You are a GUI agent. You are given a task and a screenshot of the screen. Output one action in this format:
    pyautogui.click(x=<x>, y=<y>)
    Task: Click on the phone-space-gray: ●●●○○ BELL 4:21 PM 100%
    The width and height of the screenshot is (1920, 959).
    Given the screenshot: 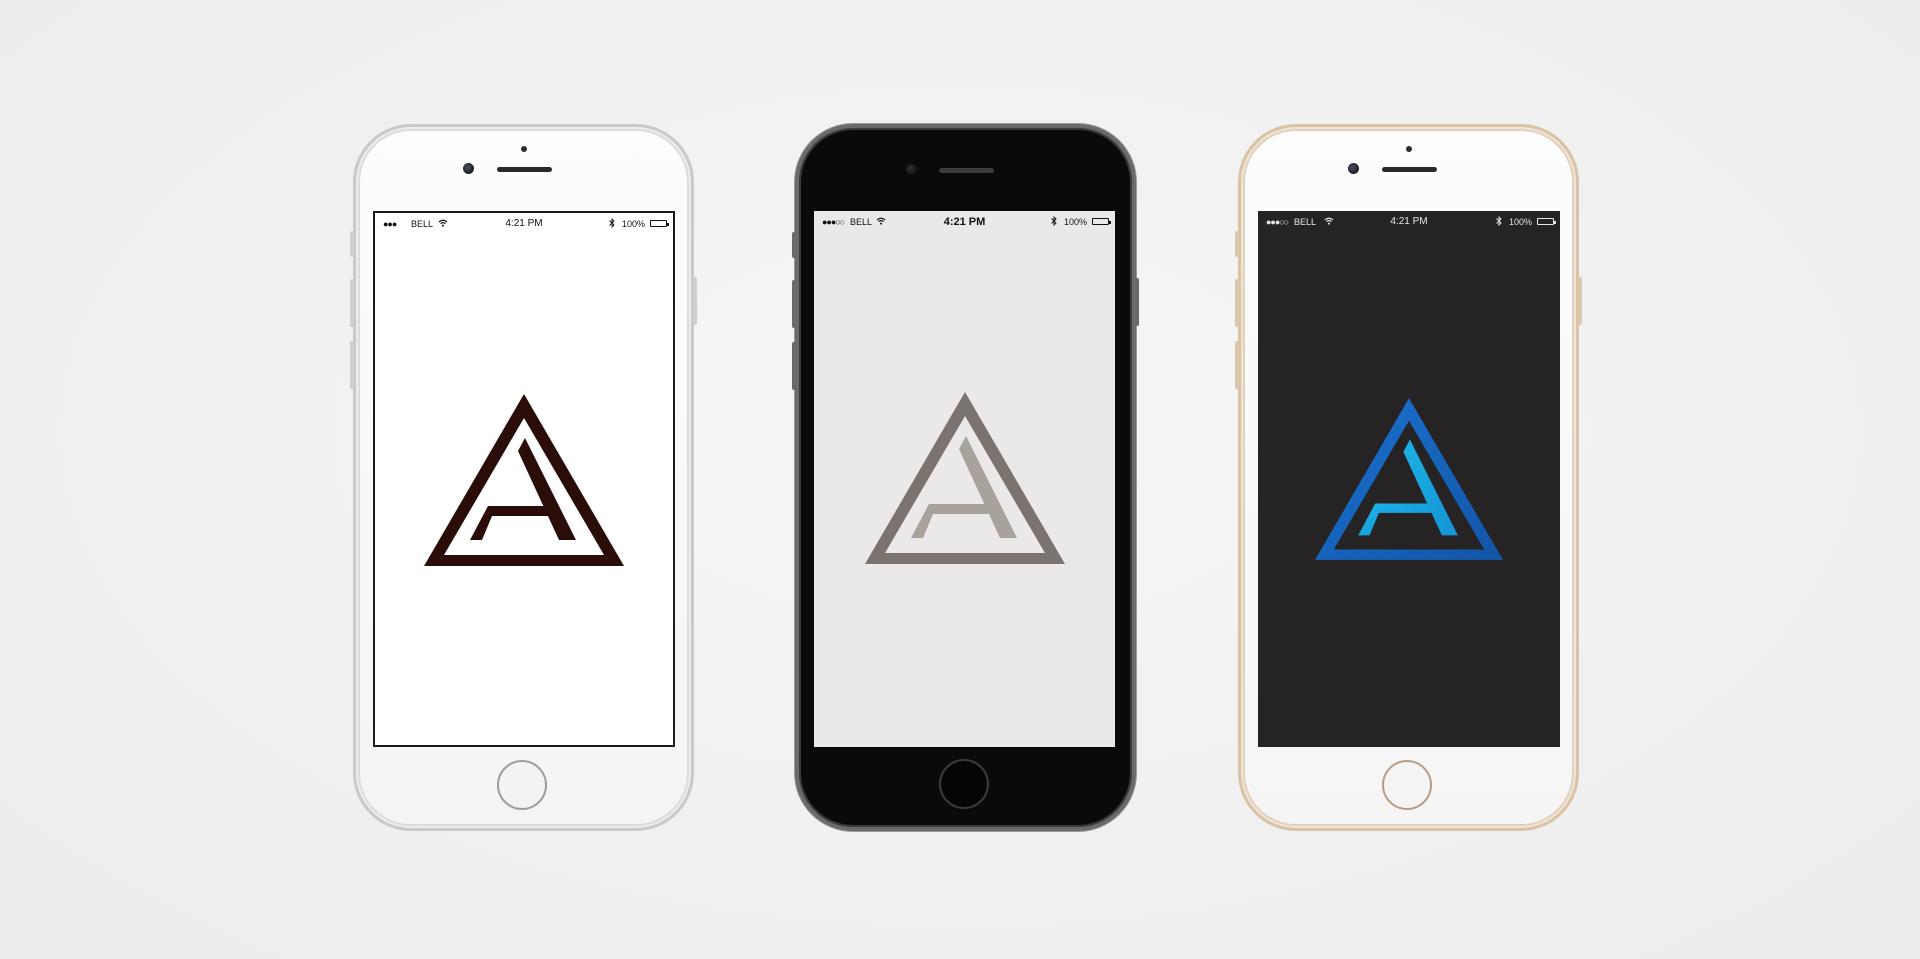 What is the action you would take?
    pyautogui.click(x=965, y=489)
    